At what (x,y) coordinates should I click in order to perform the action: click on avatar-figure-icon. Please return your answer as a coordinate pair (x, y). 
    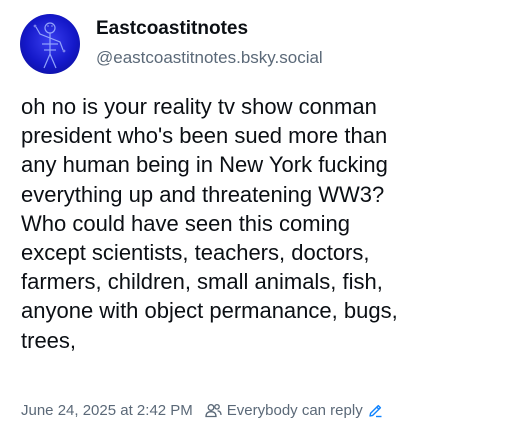
    Looking at the image, I should click on (49, 45).